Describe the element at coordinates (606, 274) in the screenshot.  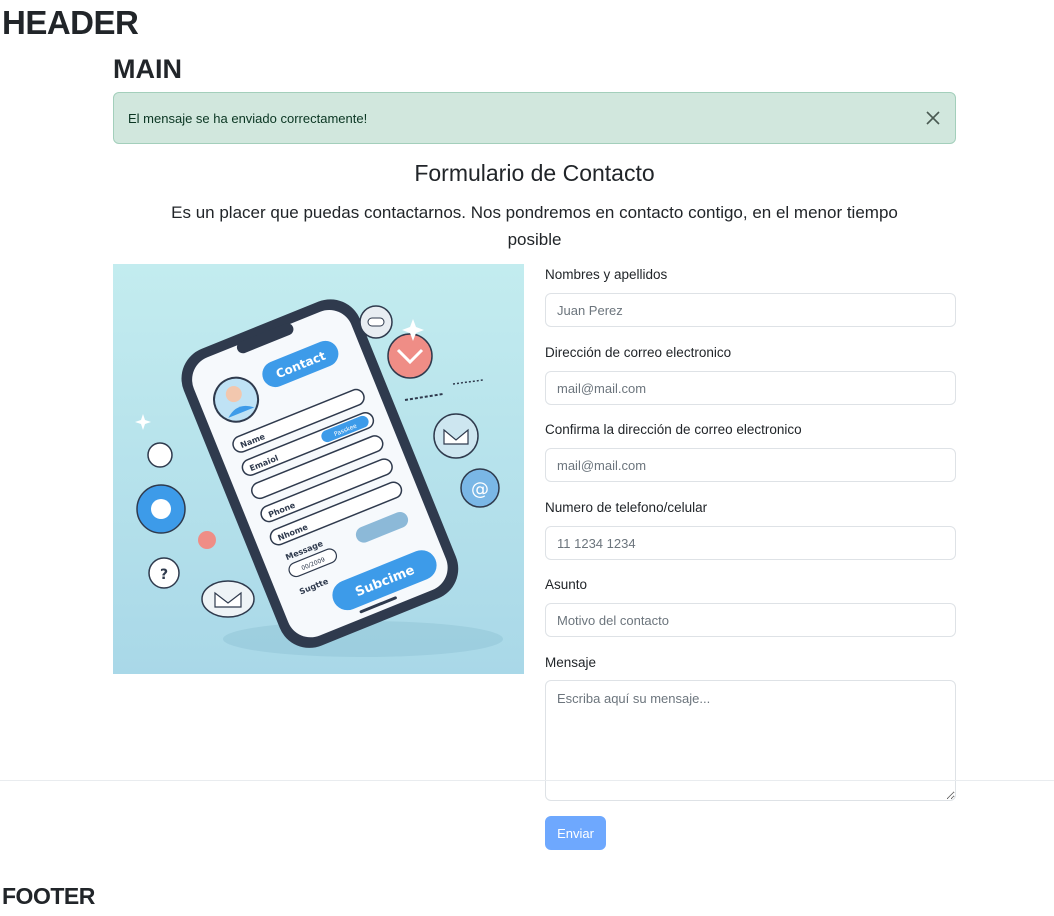
I see `name-label: Nombres y apellidos` at that location.